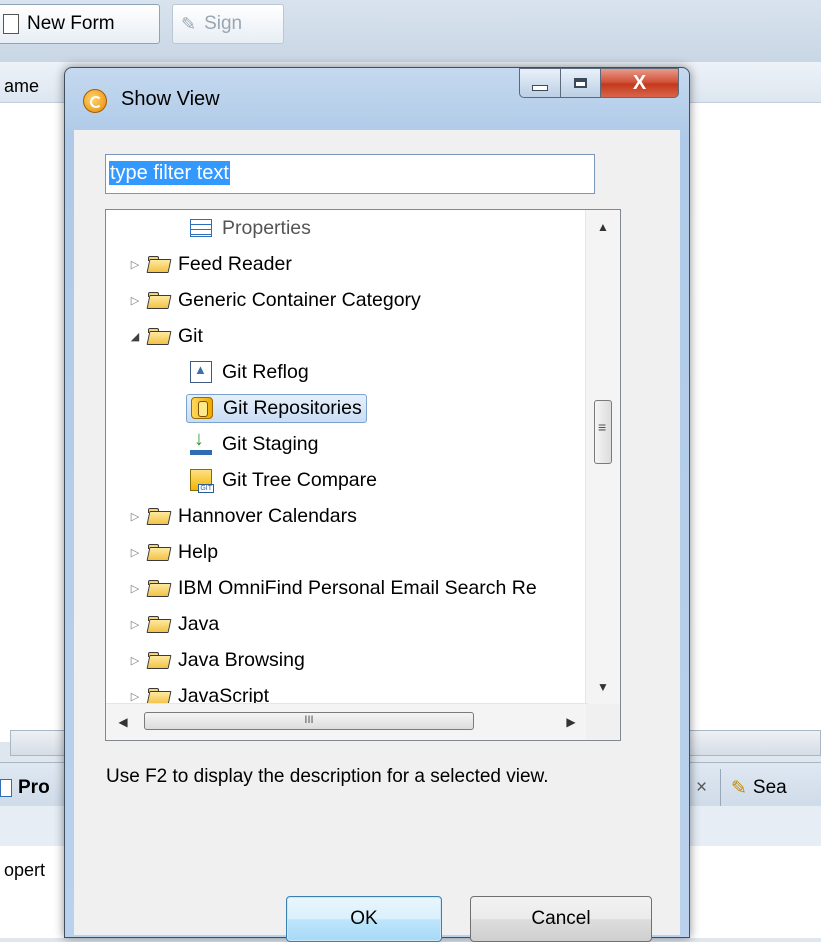 The height and width of the screenshot is (942, 821). What do you see at coordinates (173, 624) in the screenshot?
I see `tree-item-java: ▷ Java` at bounding box center [173, 624].